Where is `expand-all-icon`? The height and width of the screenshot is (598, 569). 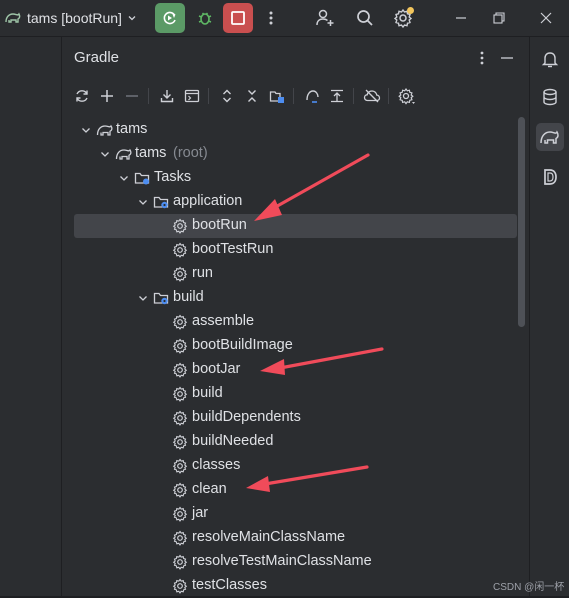
expand-all-icon is located at coordinates (227, 96).